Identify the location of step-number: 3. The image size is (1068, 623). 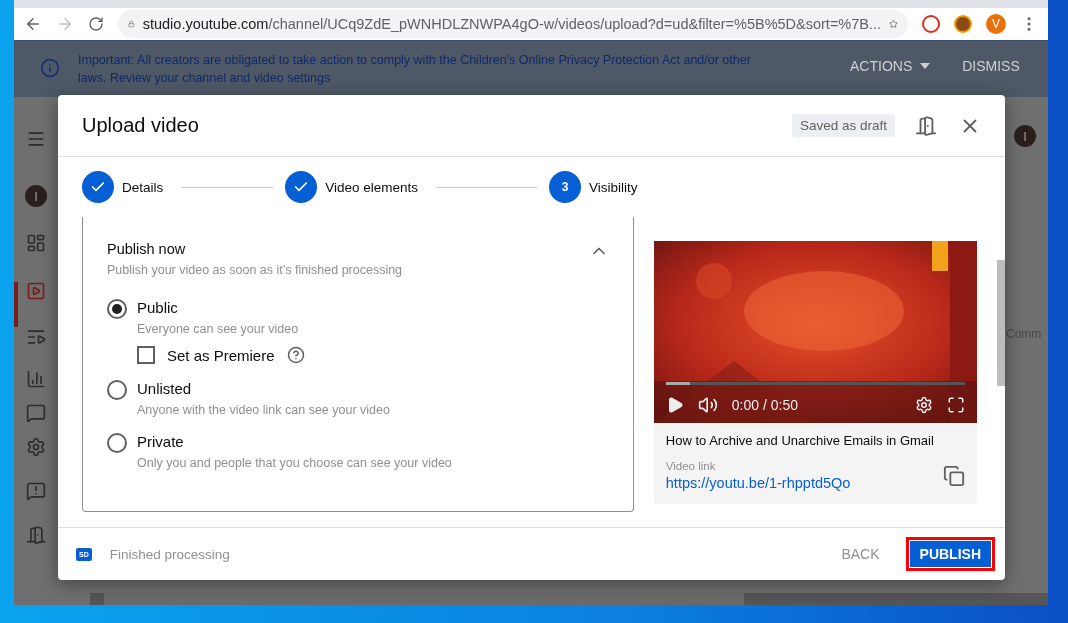
(565, 187).